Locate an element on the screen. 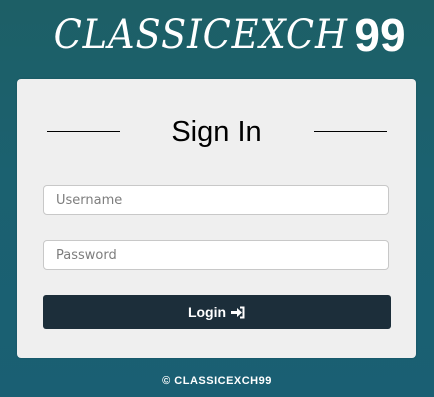  footer-copyright: © CLASSICEXCH99 is located at coordinates (217, 381).